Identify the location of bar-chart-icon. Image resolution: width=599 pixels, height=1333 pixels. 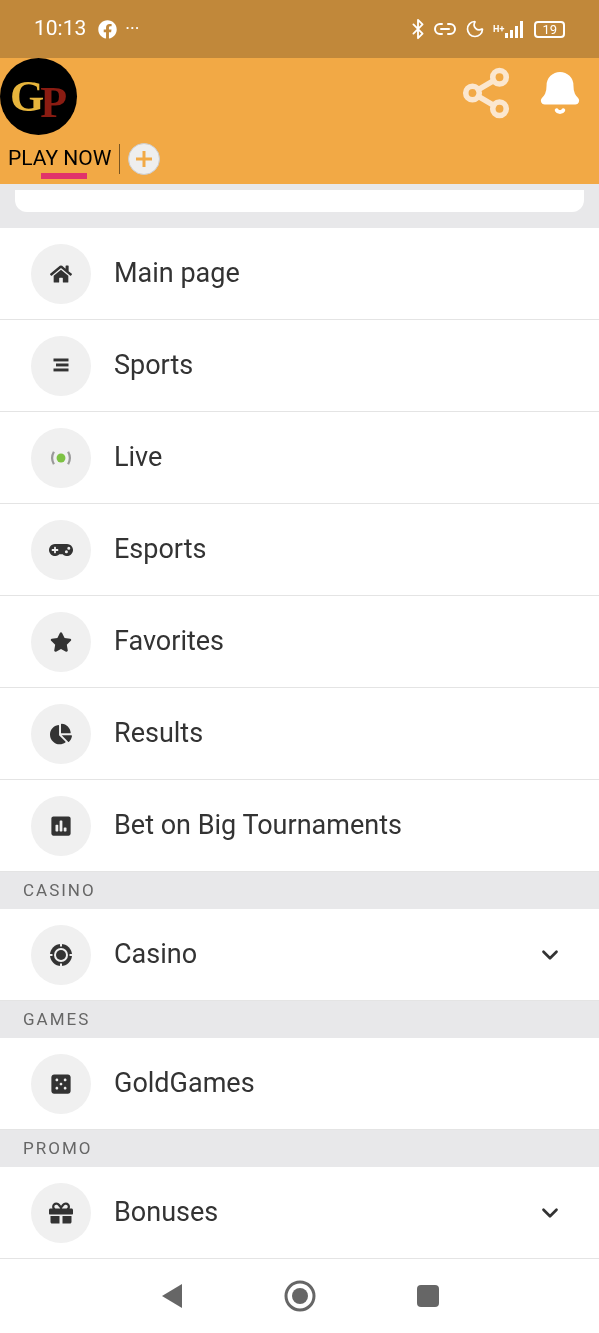
(61, 825).